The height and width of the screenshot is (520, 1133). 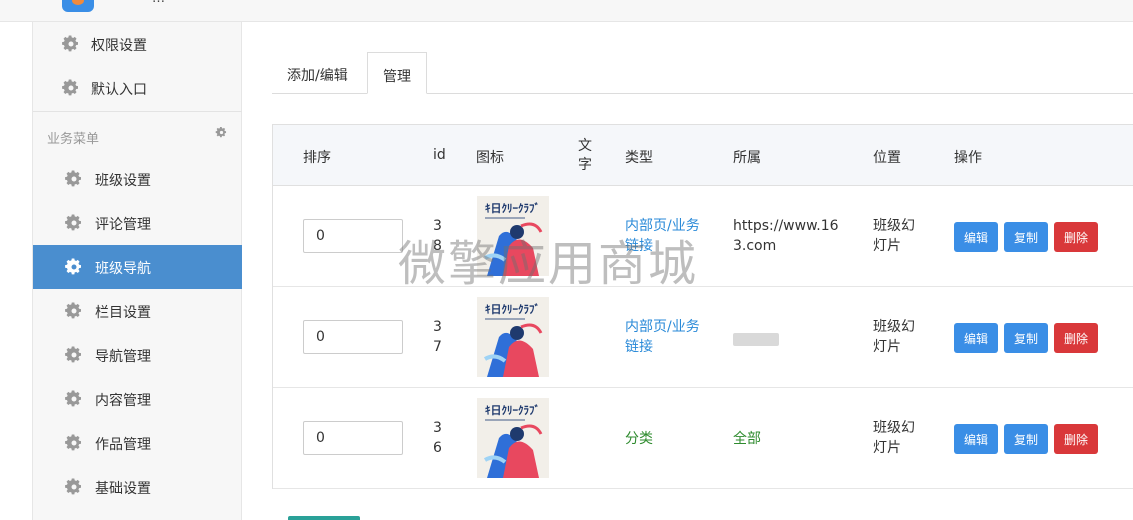 What do you see at coordinates (119, 90) in the screenshot?
I see `sidebar-item-label: 默认入口` at bounding box center [119, 90].